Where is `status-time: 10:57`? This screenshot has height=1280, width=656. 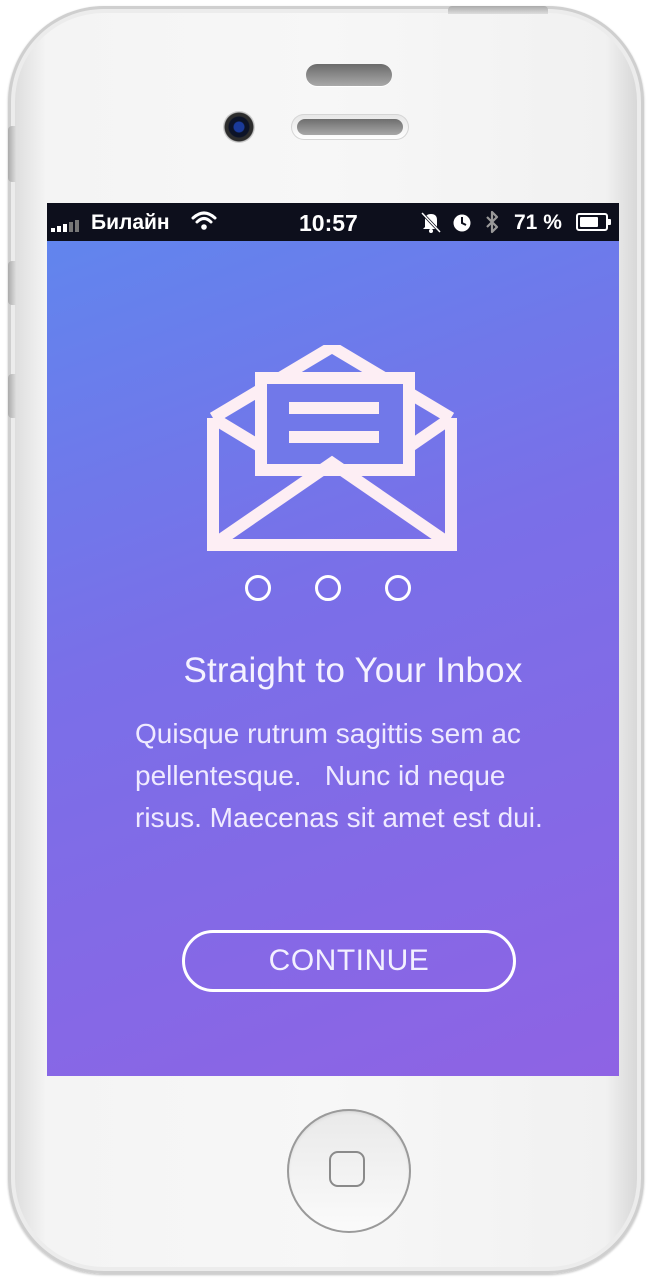
status-time: 10:57 is located at coordinates (328, 223).